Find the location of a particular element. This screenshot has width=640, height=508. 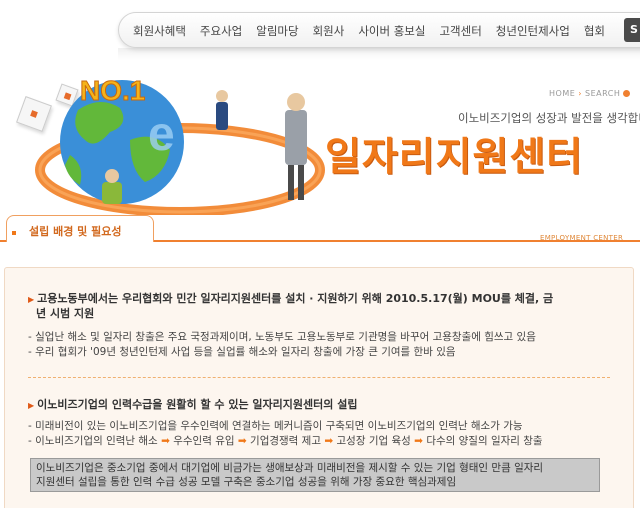

nav-item-customer-center: 고객센터 is located at coordinates (460, 31).